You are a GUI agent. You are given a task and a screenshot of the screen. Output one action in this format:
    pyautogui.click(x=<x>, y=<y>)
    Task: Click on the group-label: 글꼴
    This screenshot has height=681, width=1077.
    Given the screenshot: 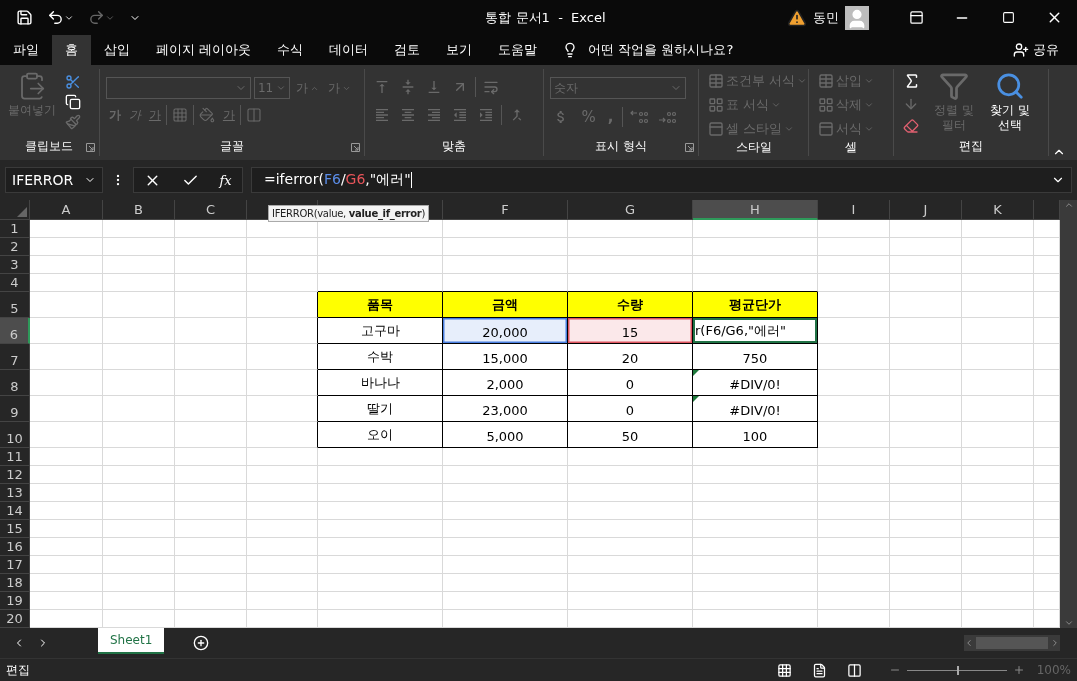 What is the action you would take?
    pyautogui.click(x=231, y=146)
    